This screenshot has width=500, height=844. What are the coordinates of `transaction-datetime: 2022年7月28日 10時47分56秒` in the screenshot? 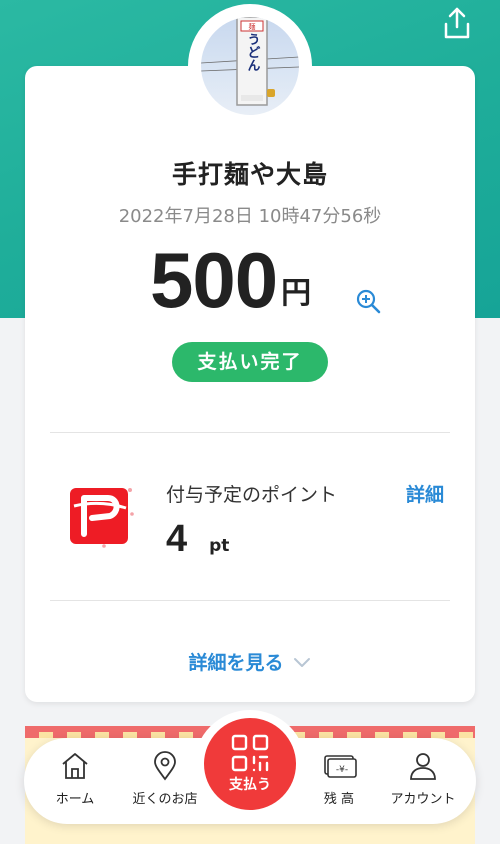 It's located at (250, 216).